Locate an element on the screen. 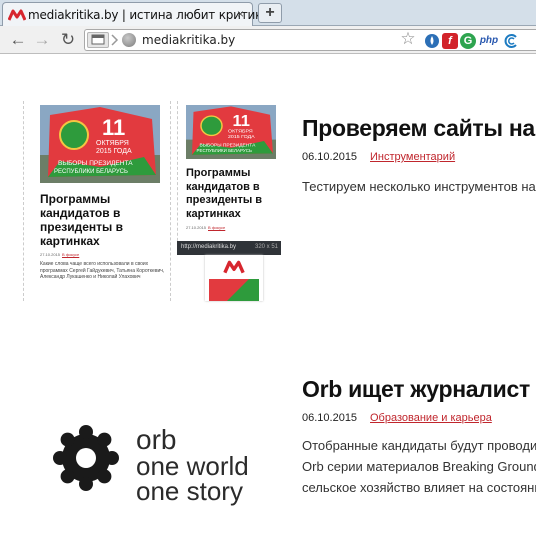  new-tab-button: + is located at coordinates (270, 13).